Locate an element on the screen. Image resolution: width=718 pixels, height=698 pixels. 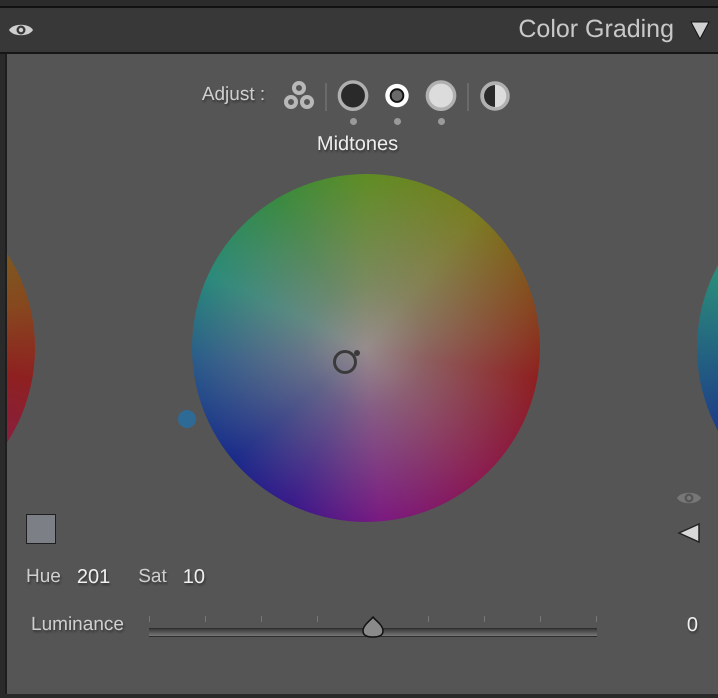
hue-value: 201 is located at coordinates (93, 577).